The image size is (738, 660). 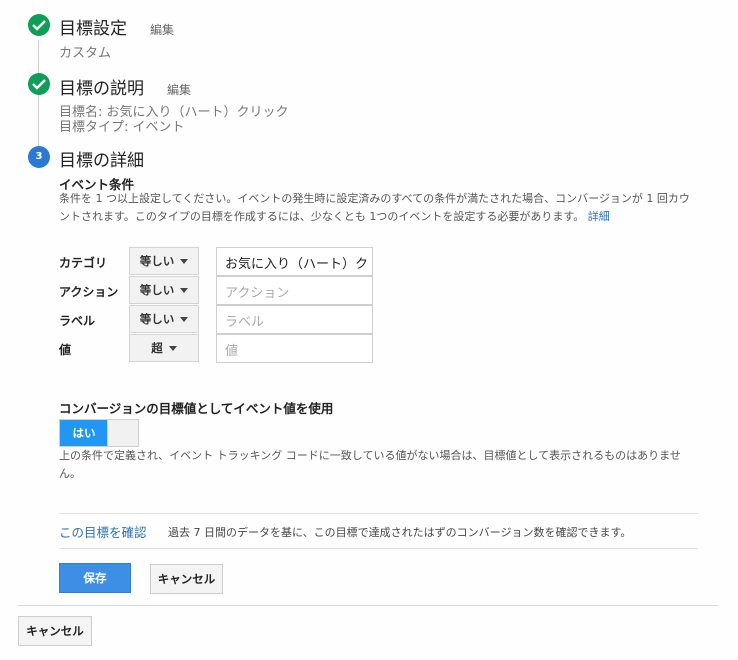 What do you see at coordinates (65, 350) in the screenshot?
I see `value-label: 値` at bounding box center [65, 350].